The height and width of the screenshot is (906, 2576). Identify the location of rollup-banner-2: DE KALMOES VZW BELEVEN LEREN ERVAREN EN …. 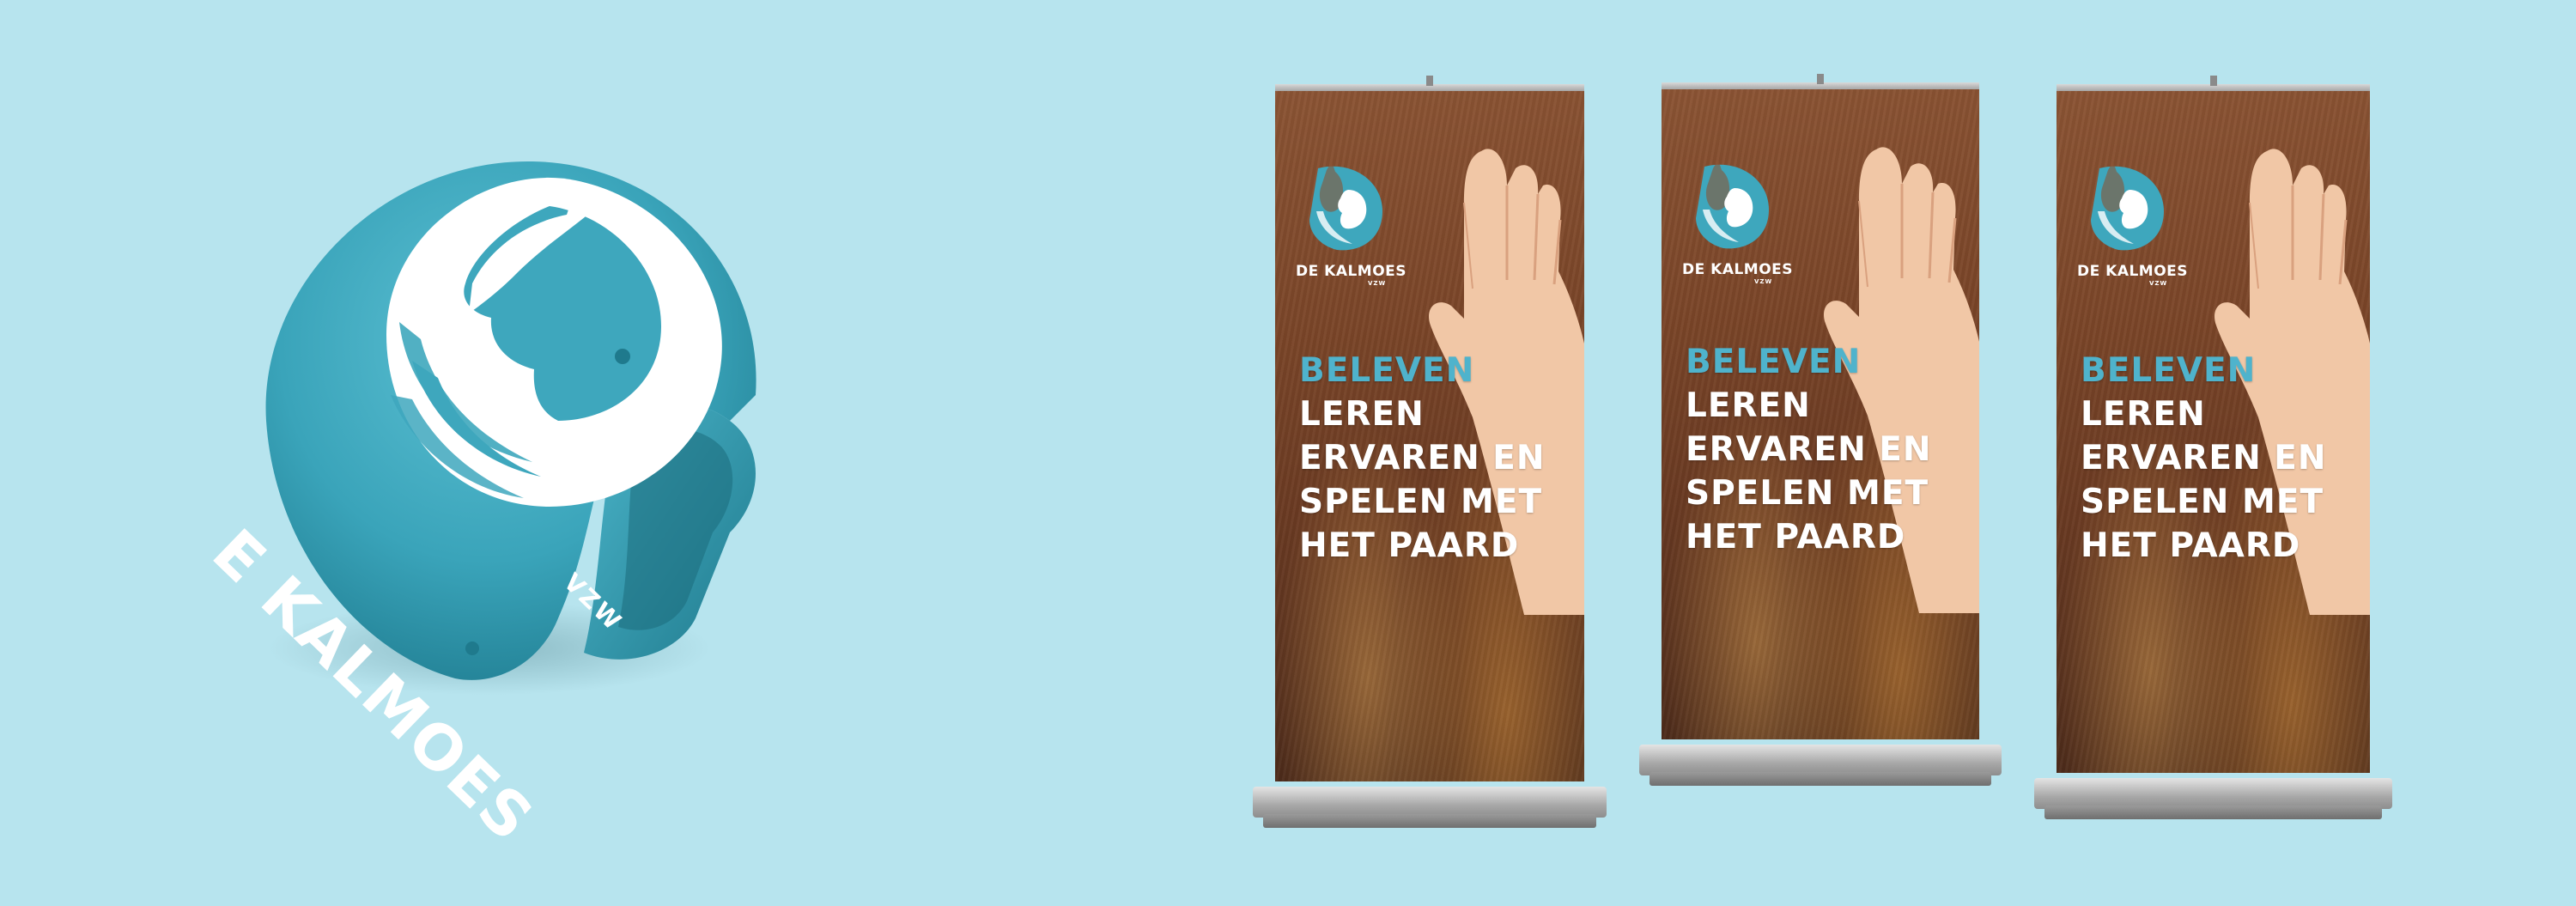
(1821, 432).